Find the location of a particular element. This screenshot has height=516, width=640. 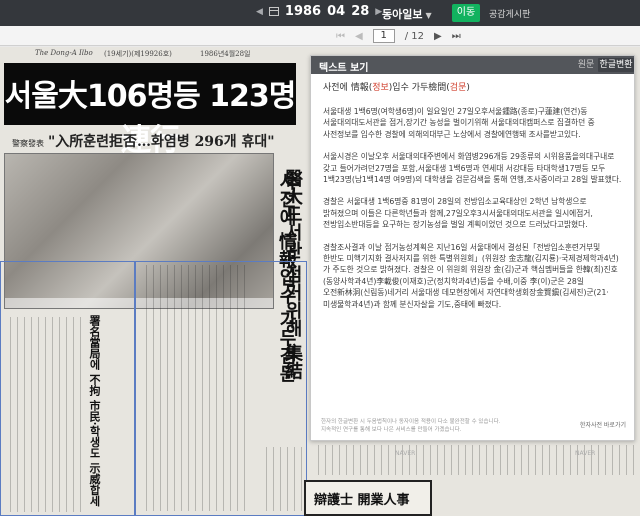

page-number-input: 1 is located at coordinates (383, 36).